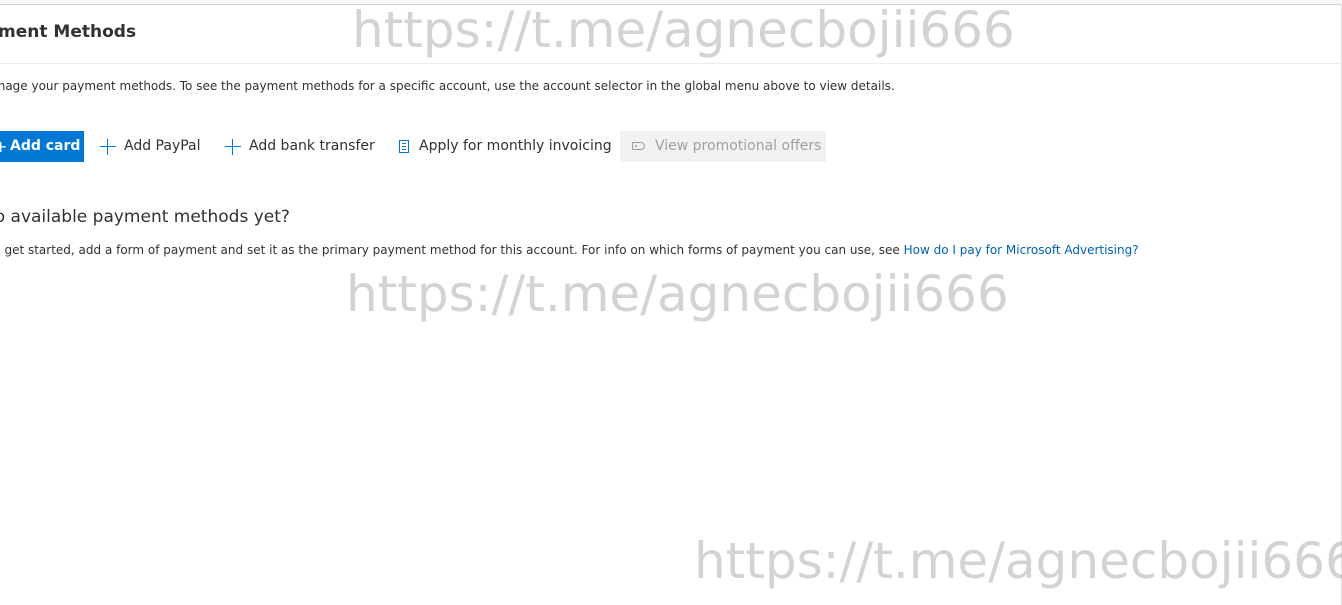 The width and height of the screenshot is (1342, 605). Describe the element at coordinates (671, 63) in the screenshot. I see `header-divider` at that location.